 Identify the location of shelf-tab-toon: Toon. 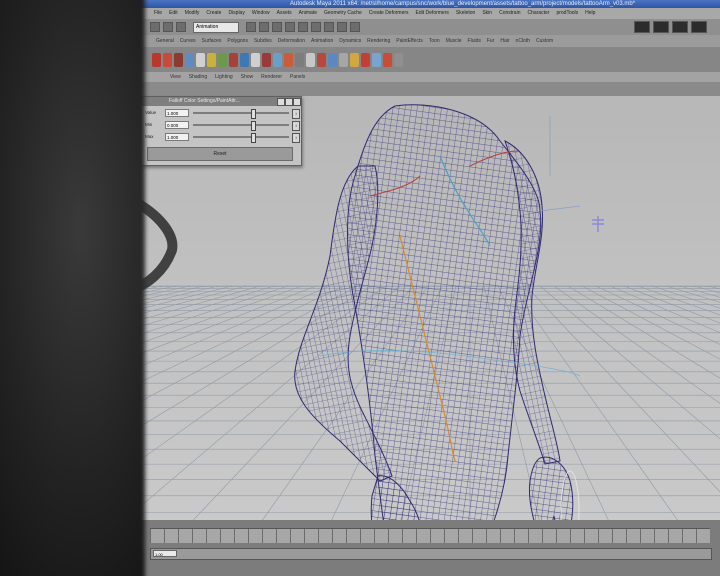
(434, 41).